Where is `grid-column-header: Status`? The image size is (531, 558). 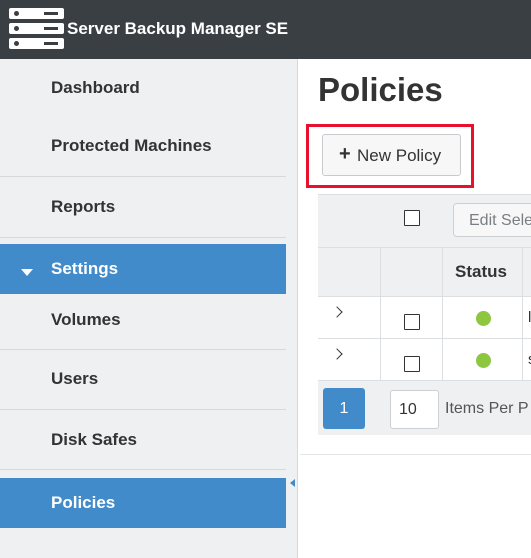
grid-column-header: Status is located at coordinates (424, 271).